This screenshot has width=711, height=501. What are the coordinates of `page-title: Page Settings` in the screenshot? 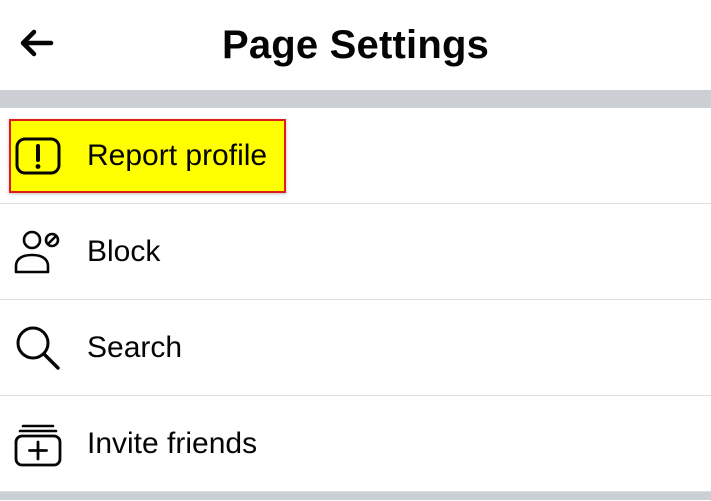 It's located at (355, 45).